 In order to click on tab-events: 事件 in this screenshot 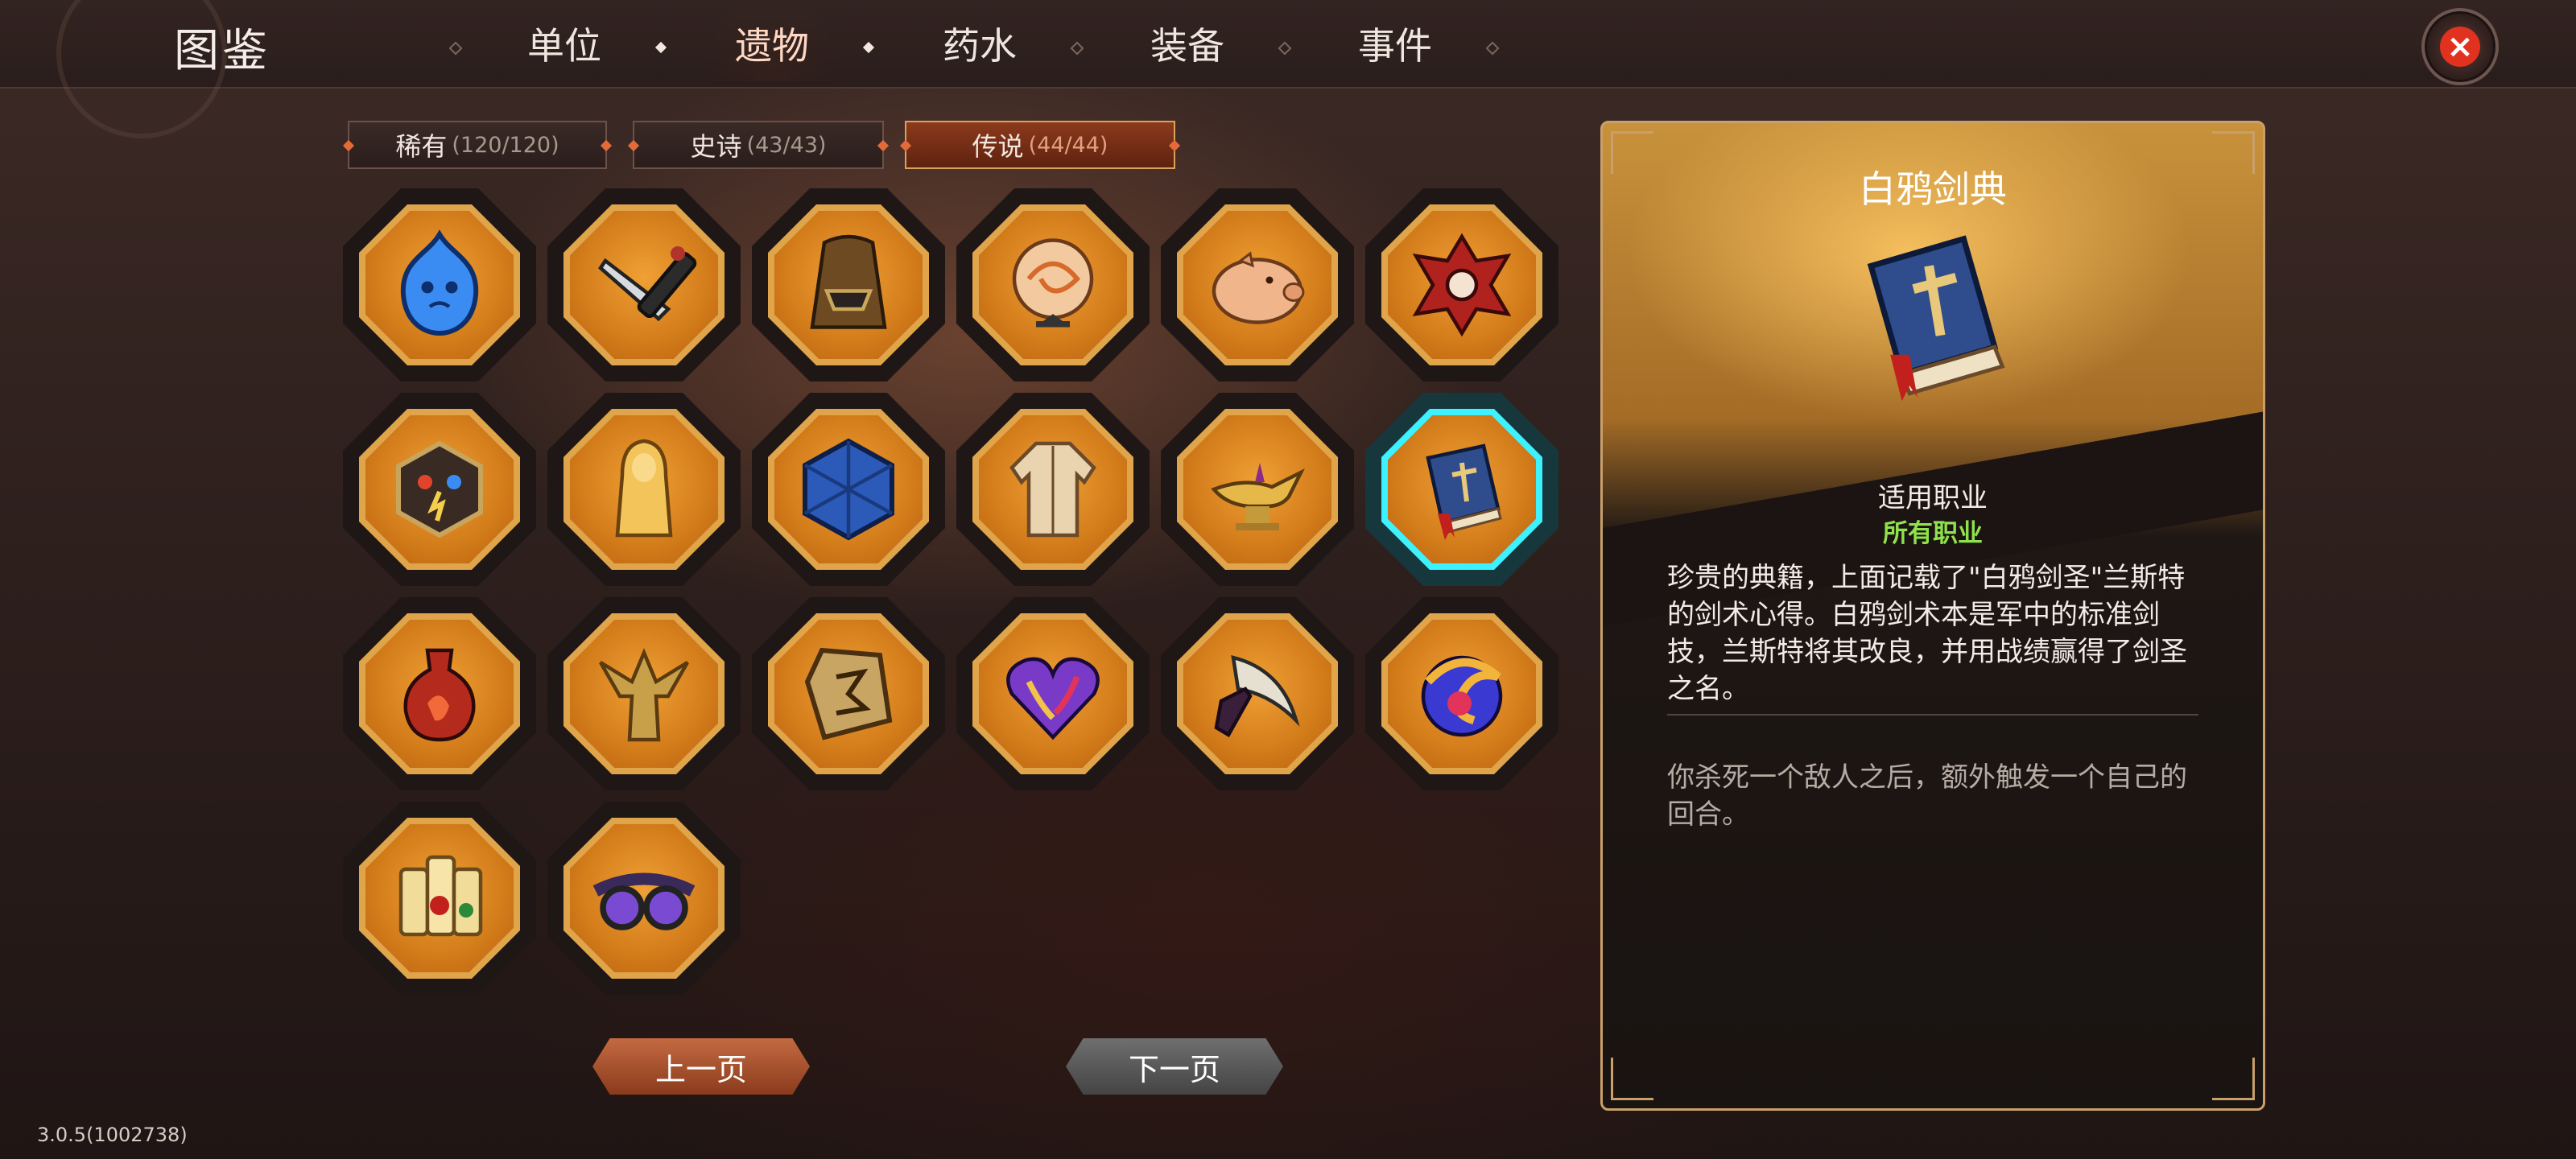, I will do `click(1395, 43)`.